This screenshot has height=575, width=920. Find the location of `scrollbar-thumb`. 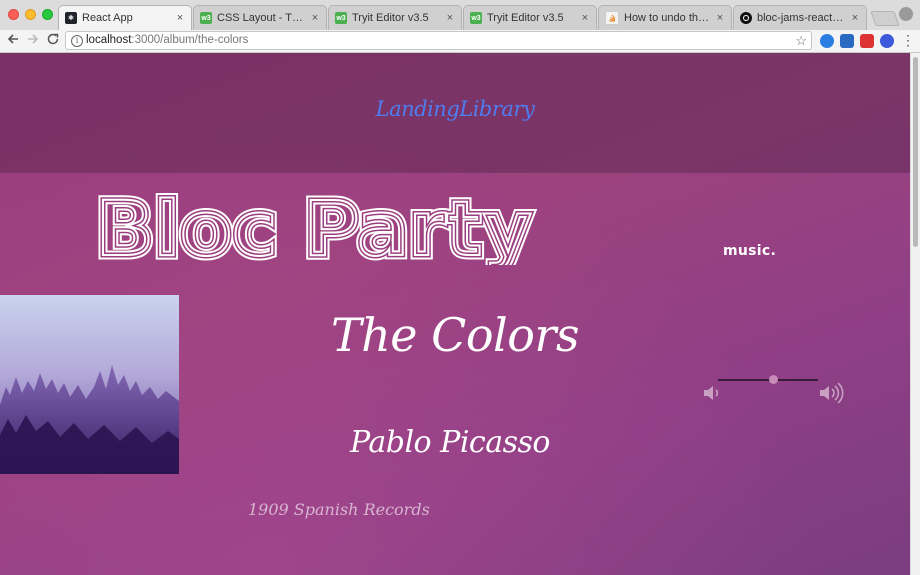

scrollbar-thumb is located at coordinates (915, 152).